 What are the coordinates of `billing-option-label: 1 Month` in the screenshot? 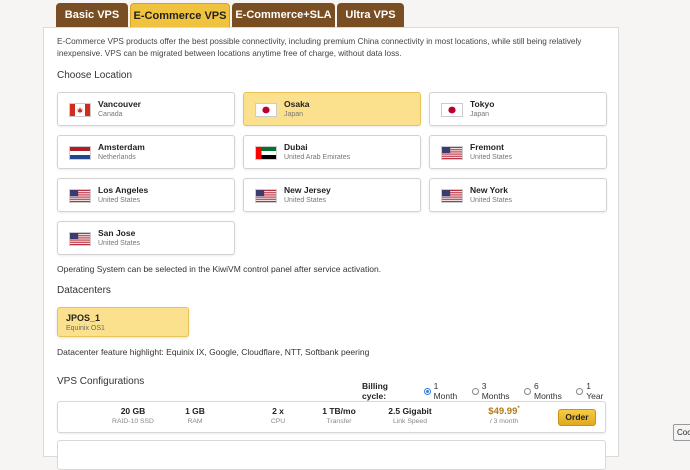 It's located at (445, 391).